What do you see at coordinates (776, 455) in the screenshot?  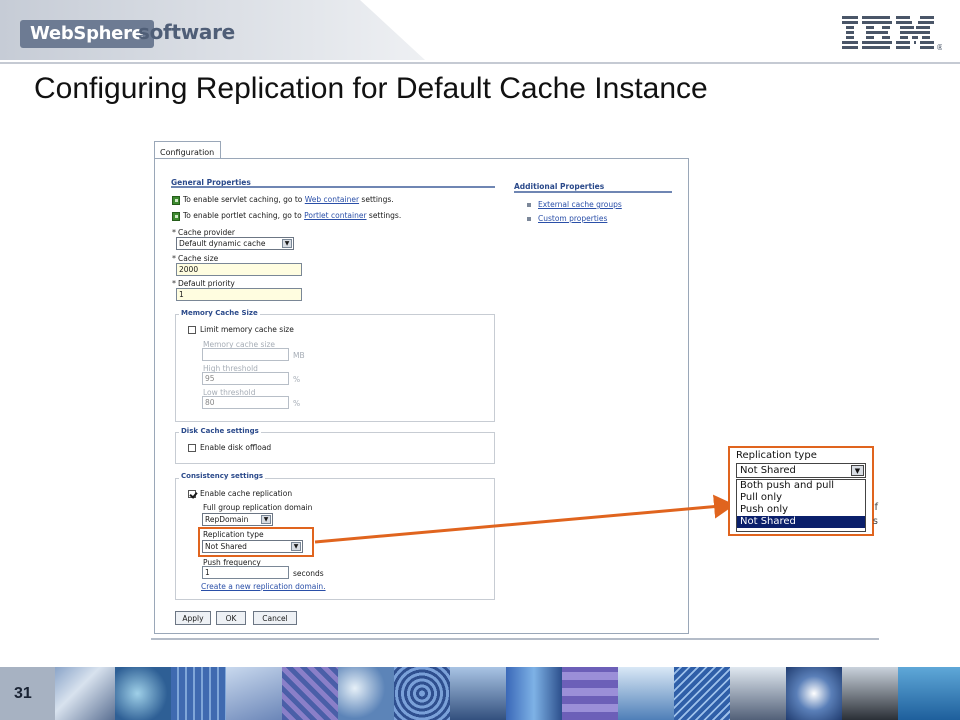 I see `zoom-replication-type-label: Replication type` at bounding box center [776, 455].